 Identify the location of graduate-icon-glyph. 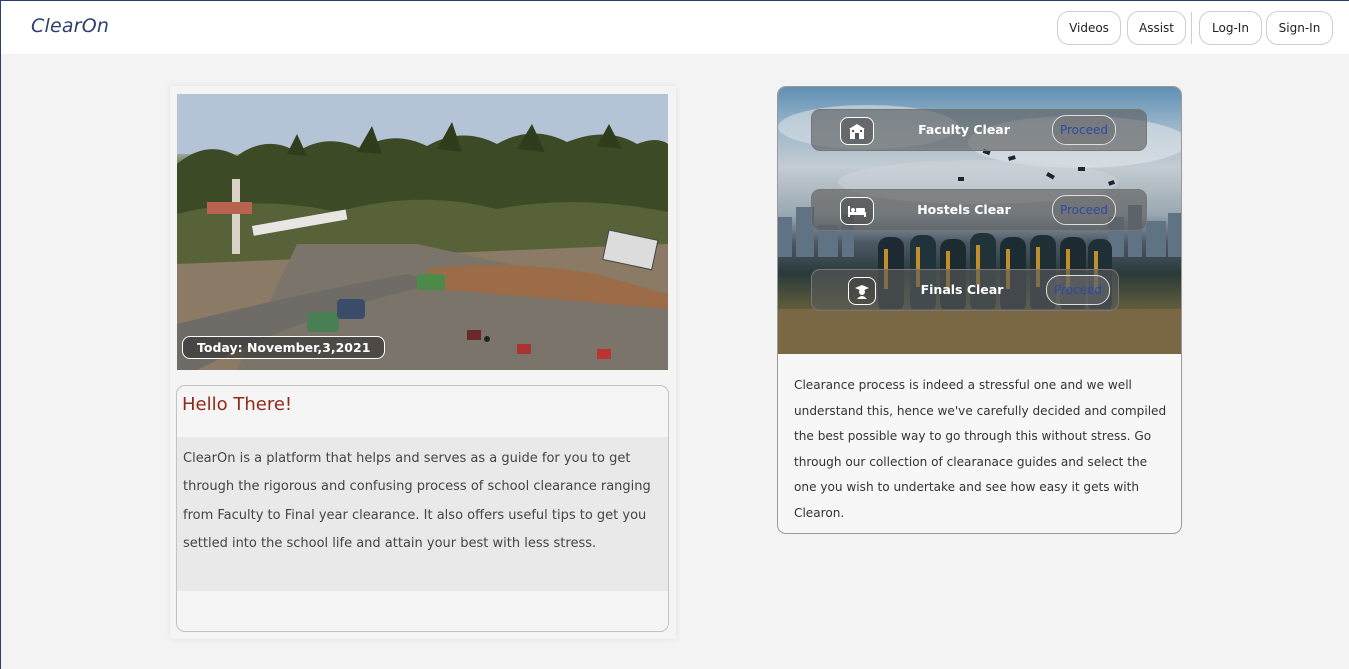
(862, 292).